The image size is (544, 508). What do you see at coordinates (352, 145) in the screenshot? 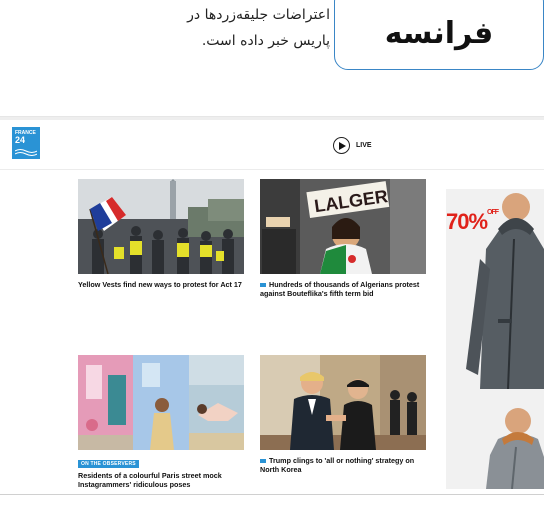
I see `live-button: LIVE` at bounding box center [352, 145].